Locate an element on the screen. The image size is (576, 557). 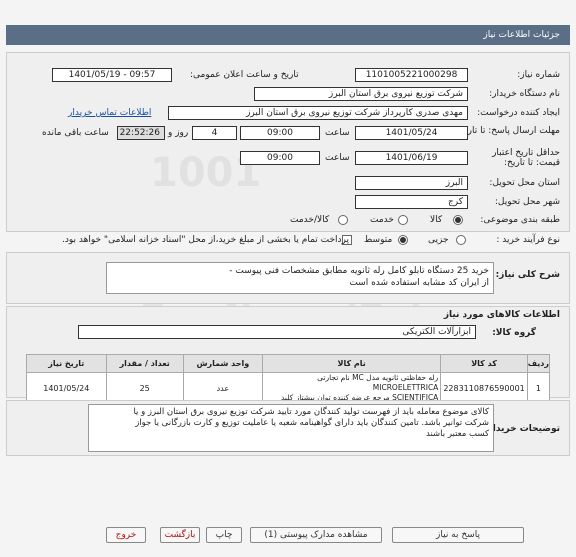
buyer-notes-line-3: کسب معتبر باشند is located at coordinates (457, 434).